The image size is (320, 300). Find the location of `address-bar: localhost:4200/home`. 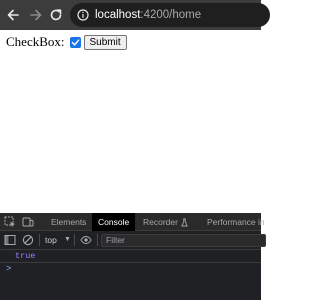

address-bar: localhost:4200/home is located at coordinates (170, 15).